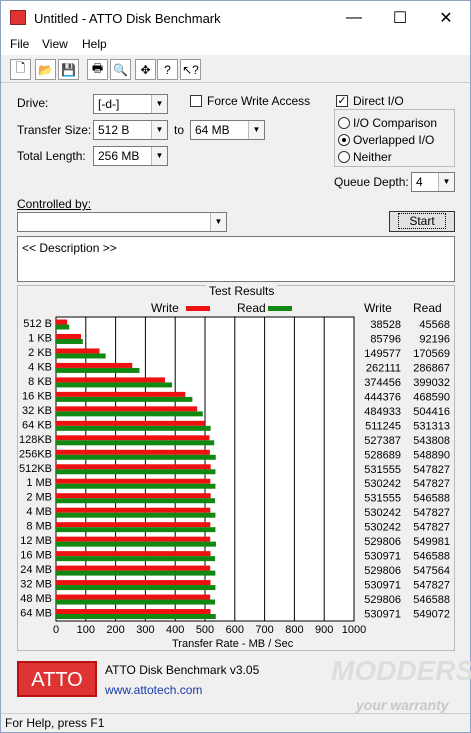 The width and height of the screenshot is (471, 733). Describe the element at coordinates (167, 69) in the screenshot. I see `help-icon: ?` at that location.